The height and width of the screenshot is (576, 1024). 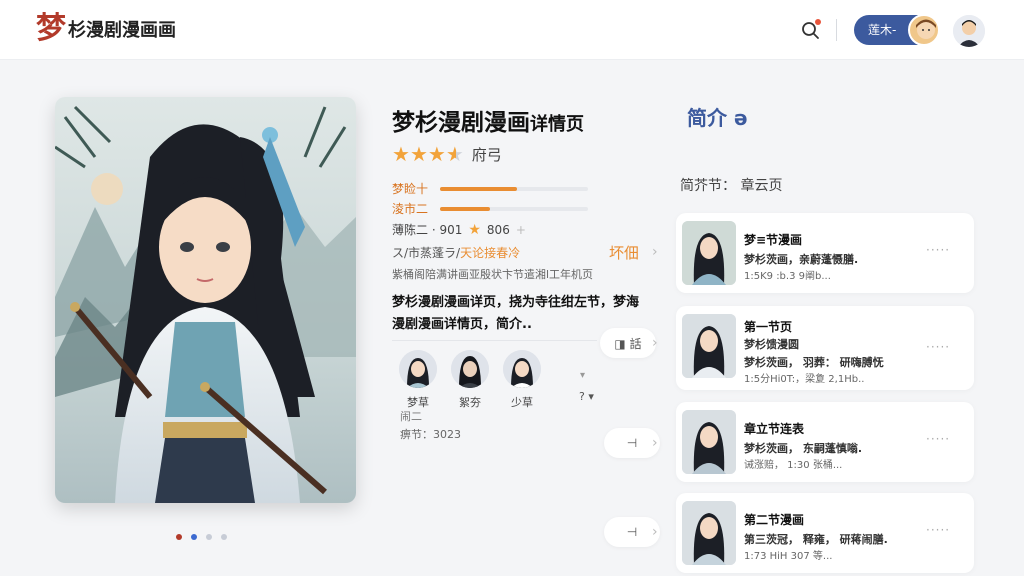 What do you see at coordinates (818, 22) in the screenshot?
I see `notification-dot` at bounding box center [818, 22].